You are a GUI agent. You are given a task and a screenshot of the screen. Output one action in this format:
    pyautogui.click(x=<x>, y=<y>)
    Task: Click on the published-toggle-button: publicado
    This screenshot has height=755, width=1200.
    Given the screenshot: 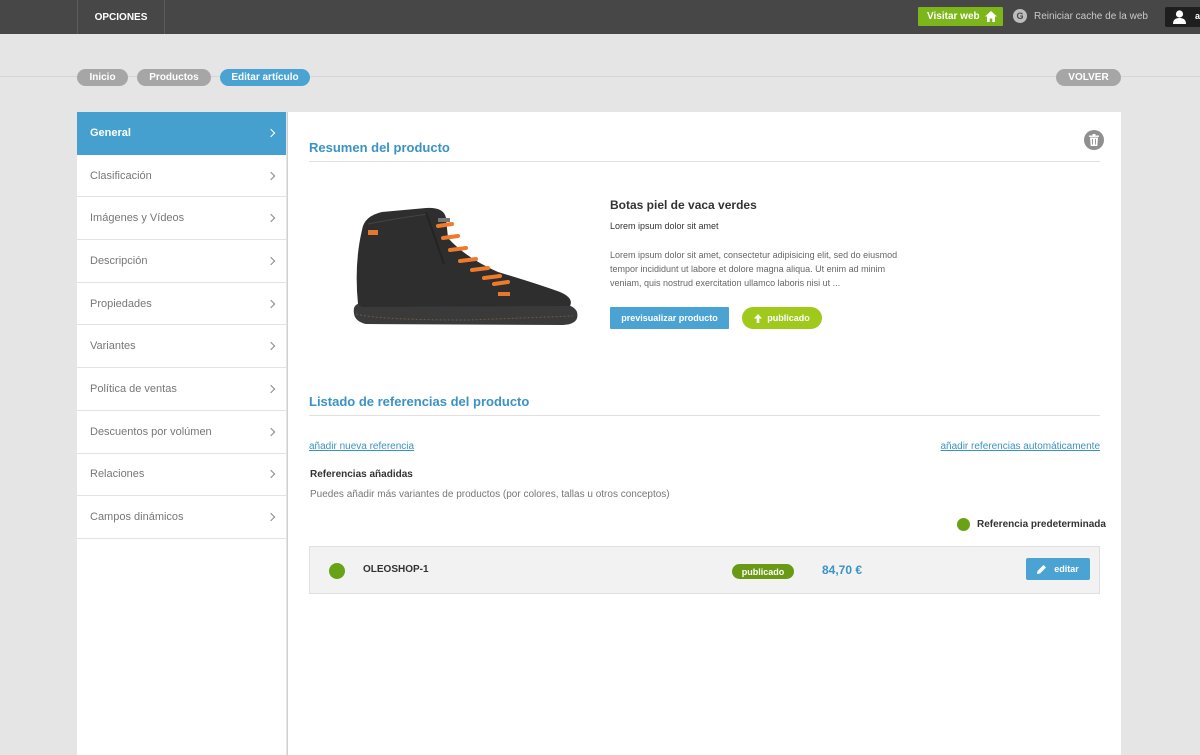 What is the action you would take?
    pyautogui.click(x=782, y=318)
    